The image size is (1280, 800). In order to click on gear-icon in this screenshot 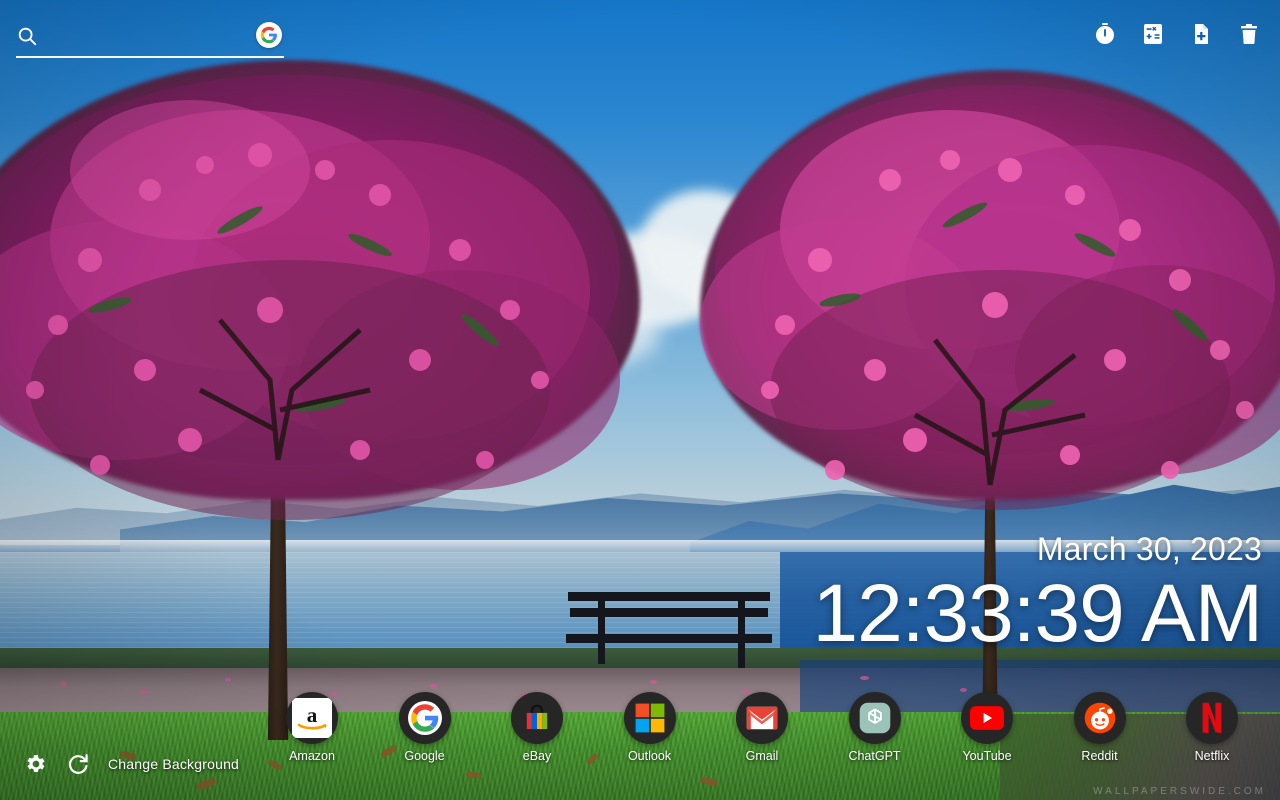, I will do `click(36, 764)`.